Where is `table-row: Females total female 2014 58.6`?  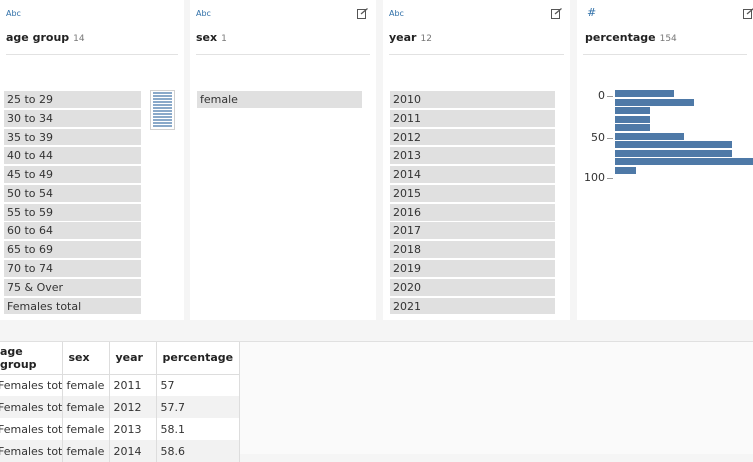 table-row: Females total female 2014 58.6 is located at coordinates (120, 451).